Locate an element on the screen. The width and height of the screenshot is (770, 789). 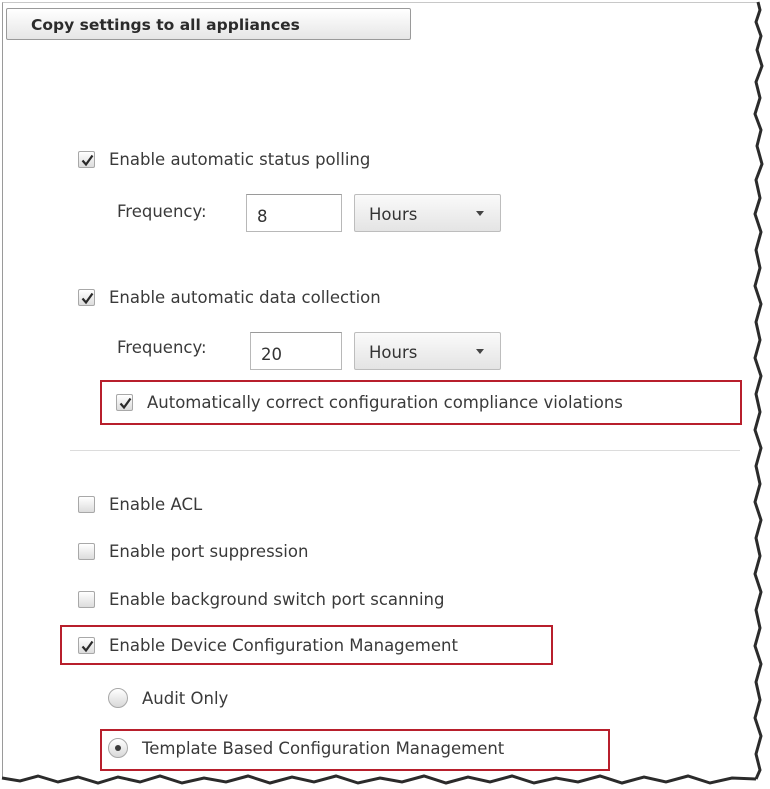
data-collection-unit-value: Hours is located at coordinates (393, 352).